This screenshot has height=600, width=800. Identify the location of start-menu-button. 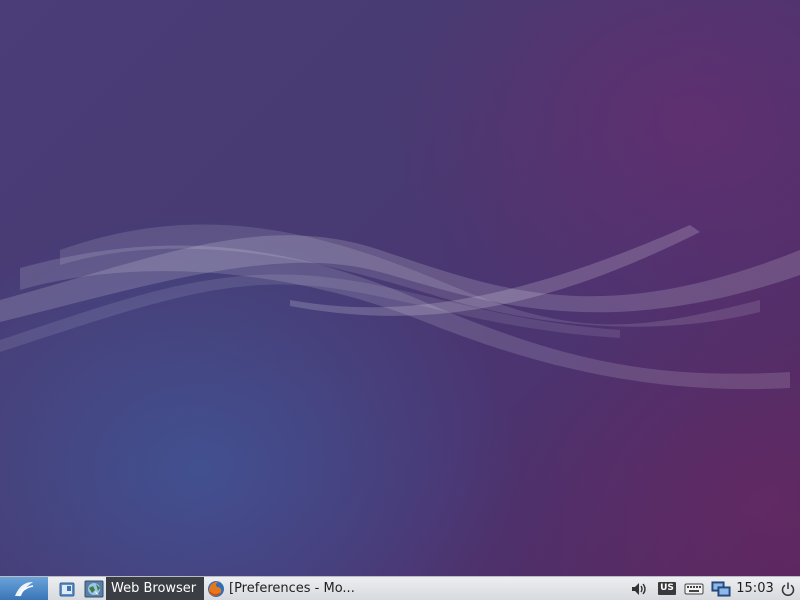
(24, 588).